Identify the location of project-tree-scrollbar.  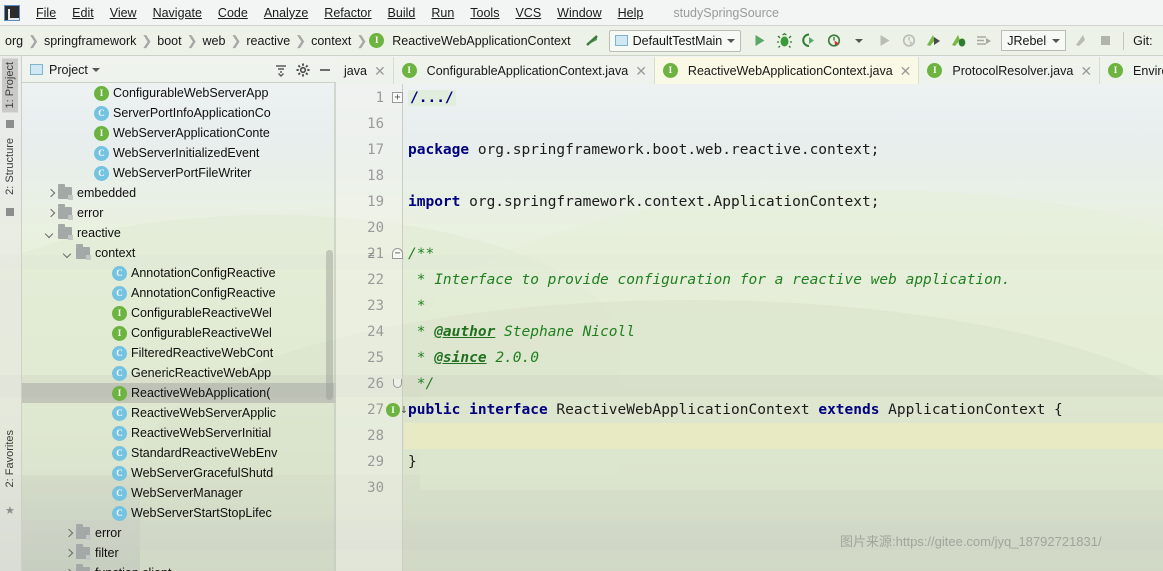
(329, 325).